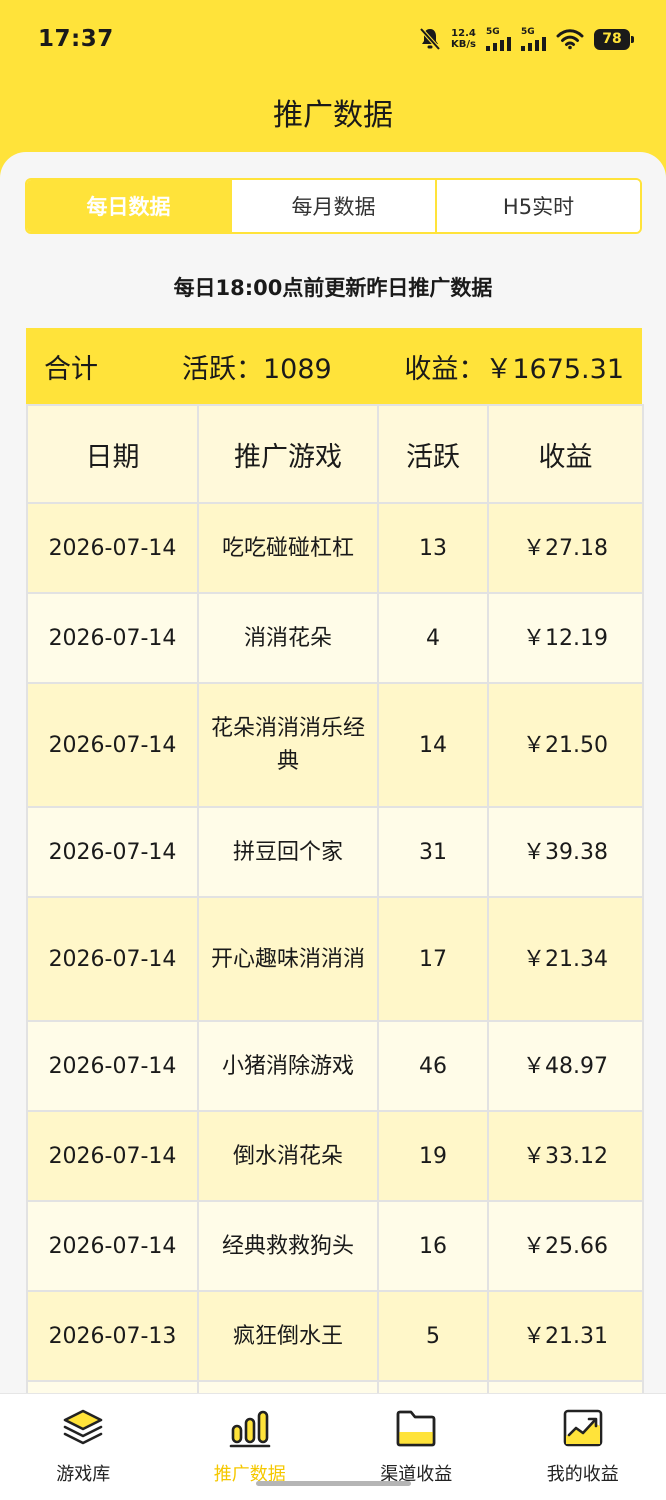  I want to click on signal-sim2: 5G, so click(533, 39).